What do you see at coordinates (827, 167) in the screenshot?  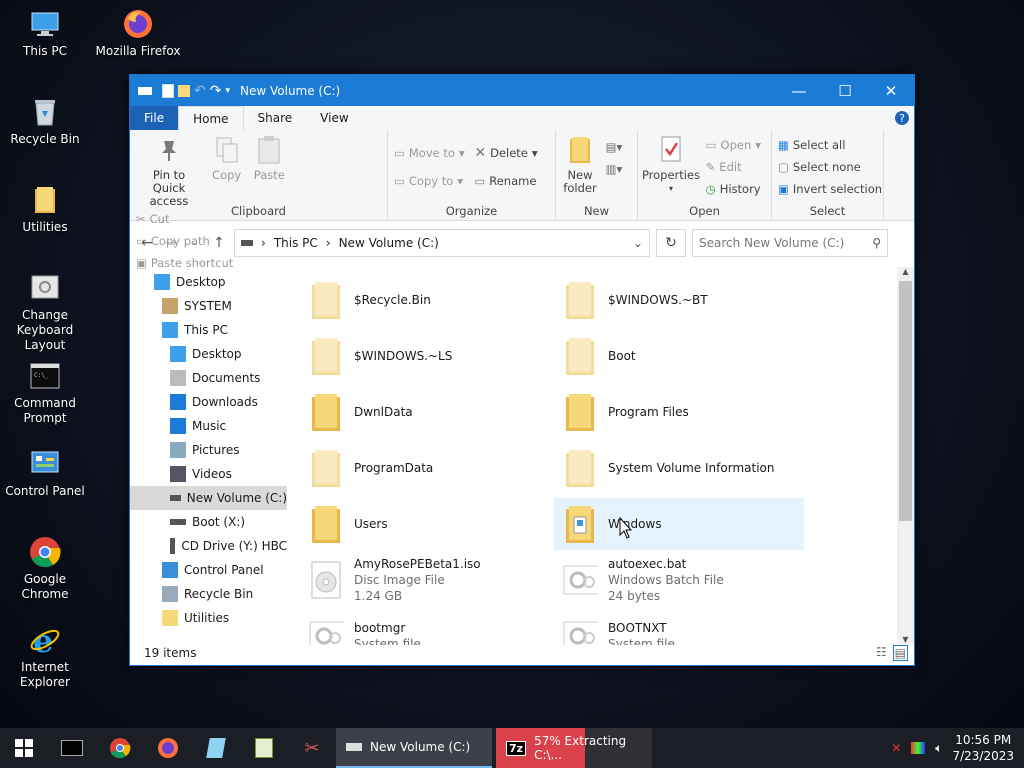 I see `select-none-button: ▢ Select none` at bounding box center [827, 167].